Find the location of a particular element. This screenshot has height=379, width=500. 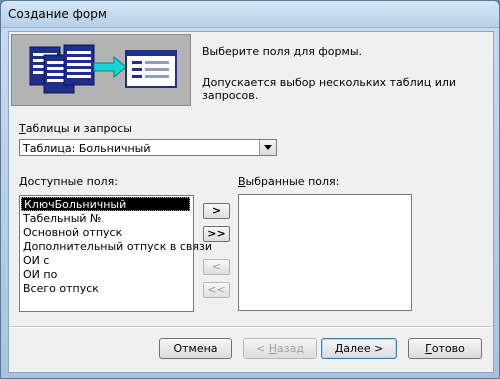

list-item: КлючБольничный is located at coordinates (105, 204).